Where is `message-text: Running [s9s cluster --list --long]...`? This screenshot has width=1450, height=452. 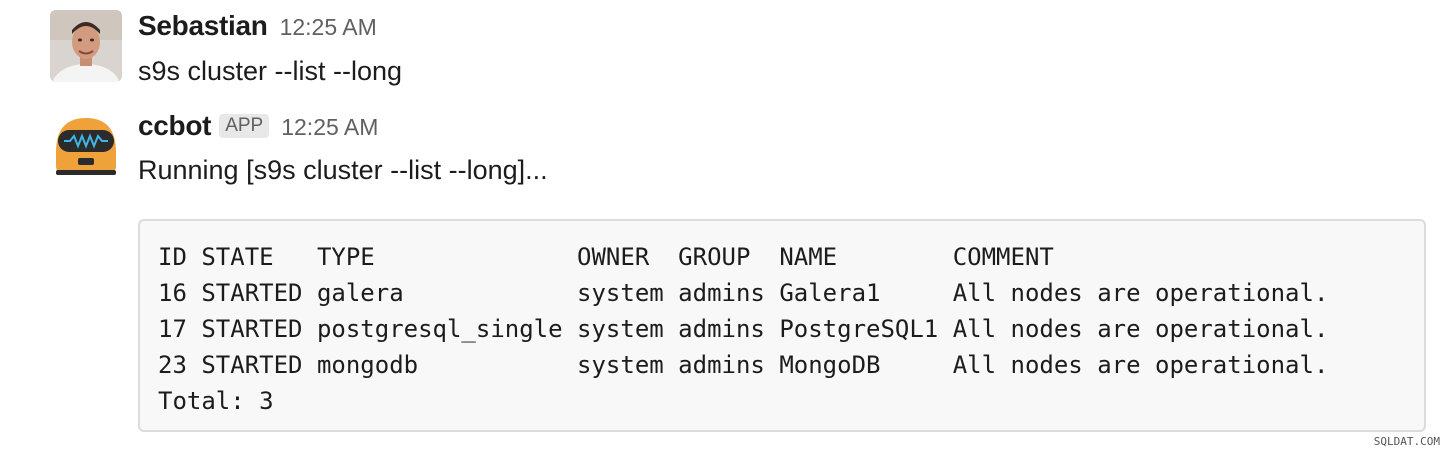 message-text: Running [s9s cluster --list --long]... is located at coordinates (343, 170).